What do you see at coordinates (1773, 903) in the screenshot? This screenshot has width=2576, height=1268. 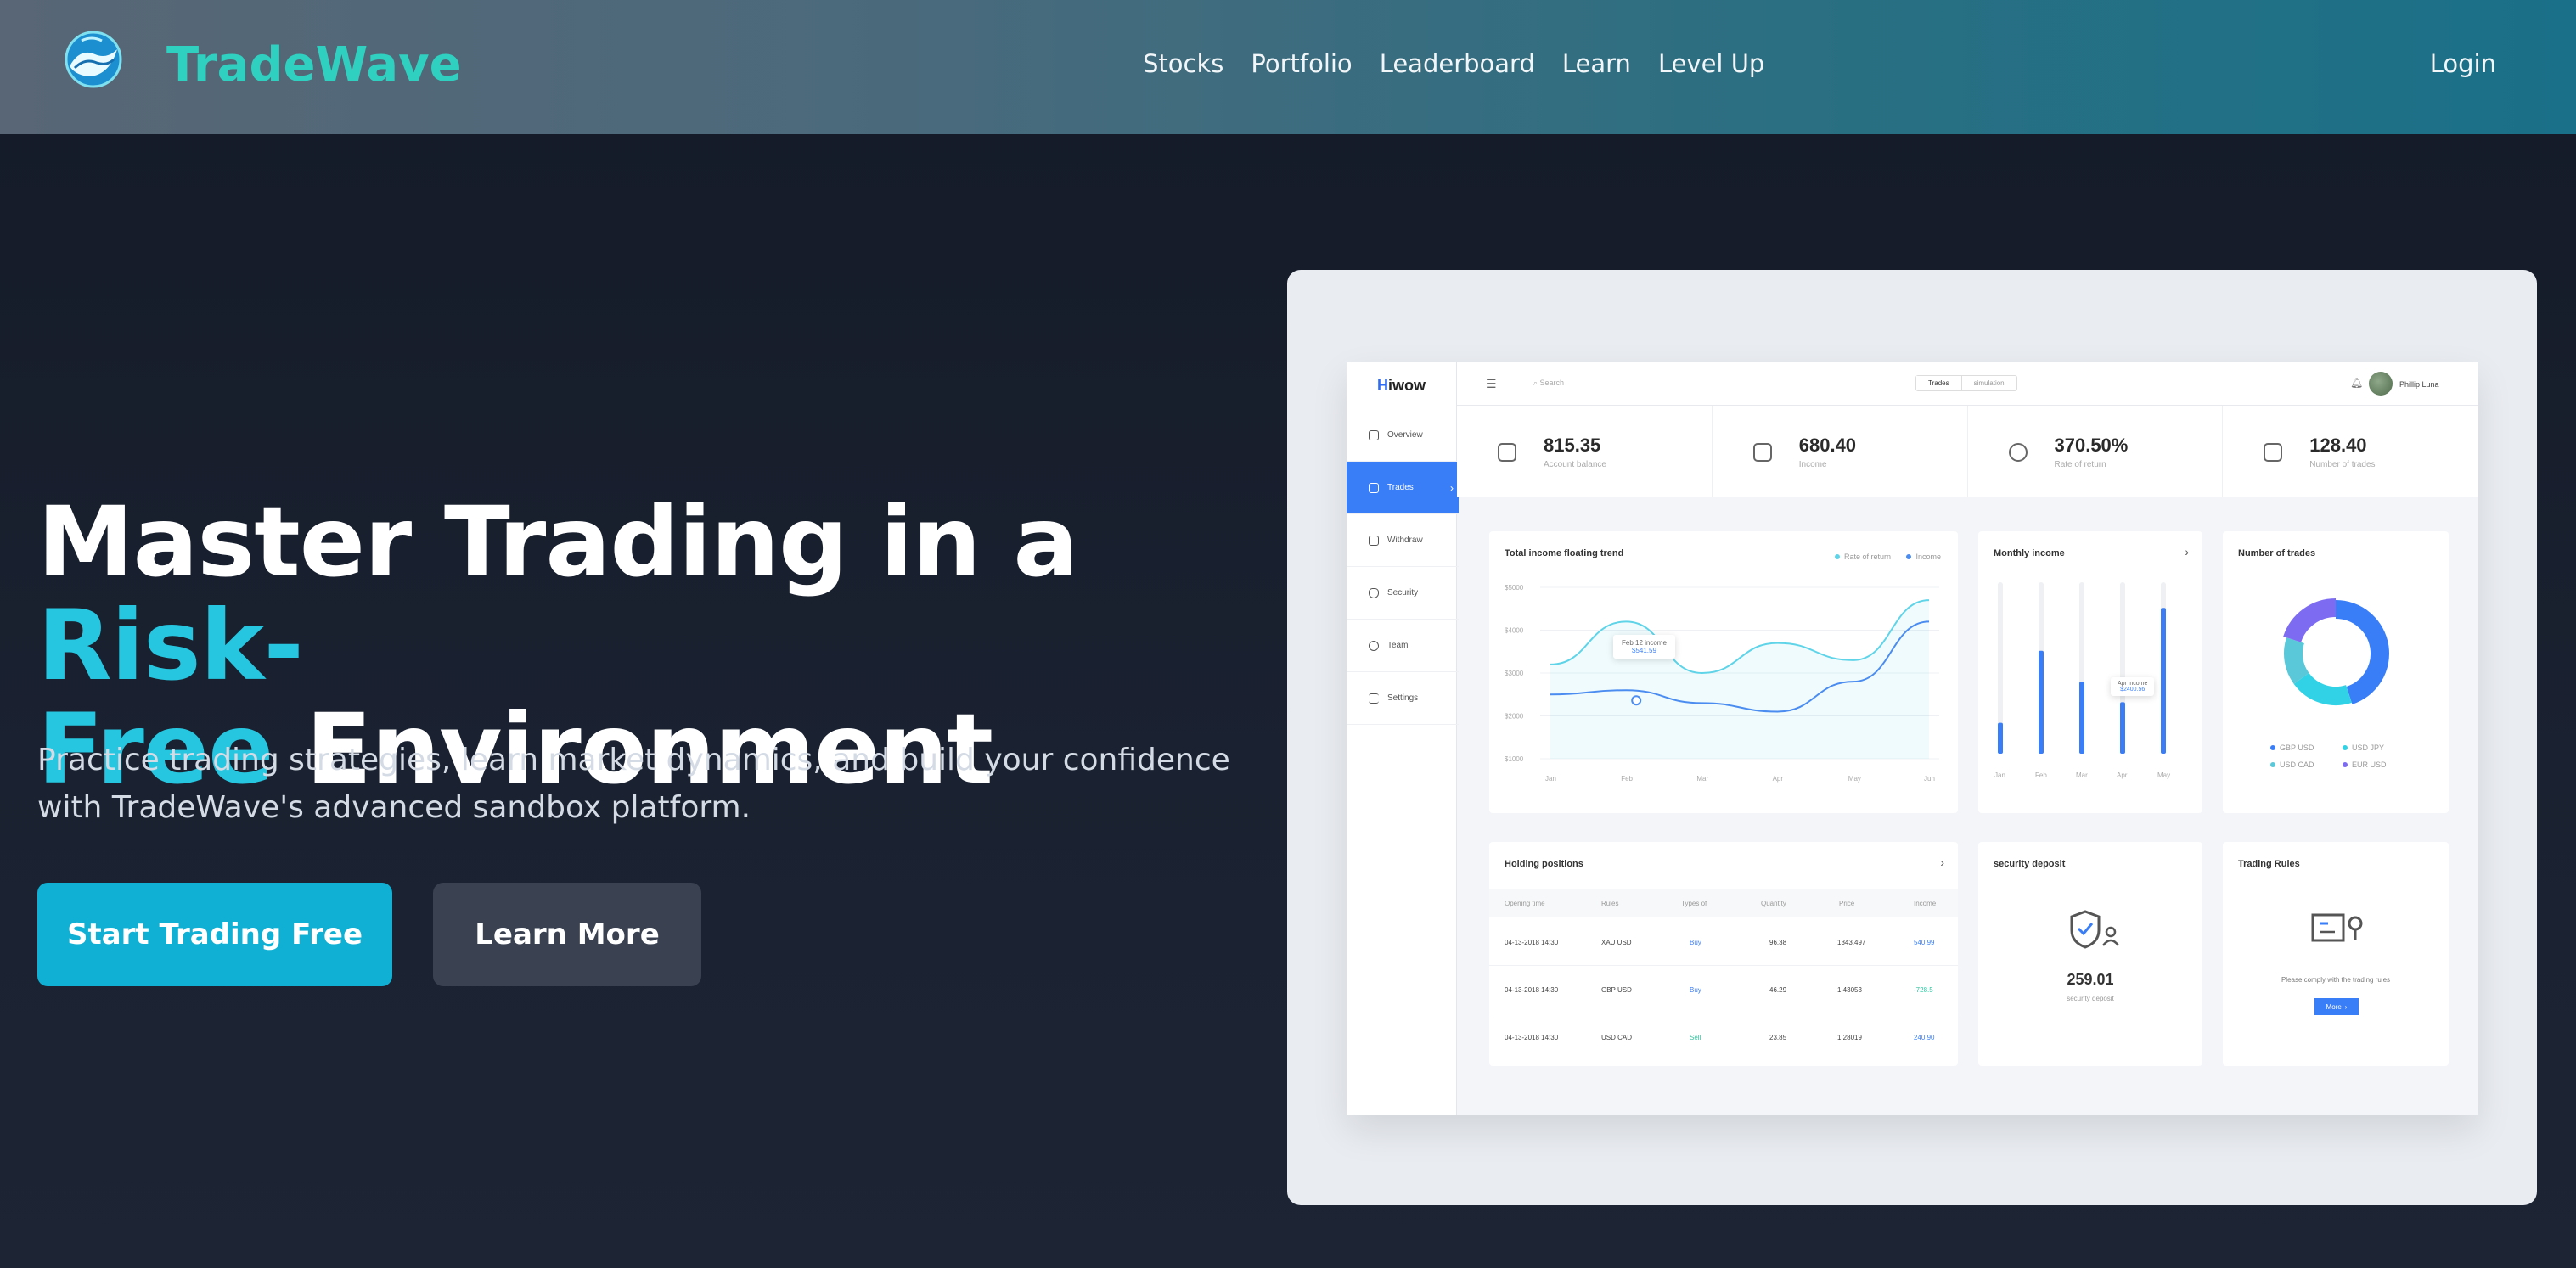 I see `column-header: Quantity` at bounding box center [1773, 903].